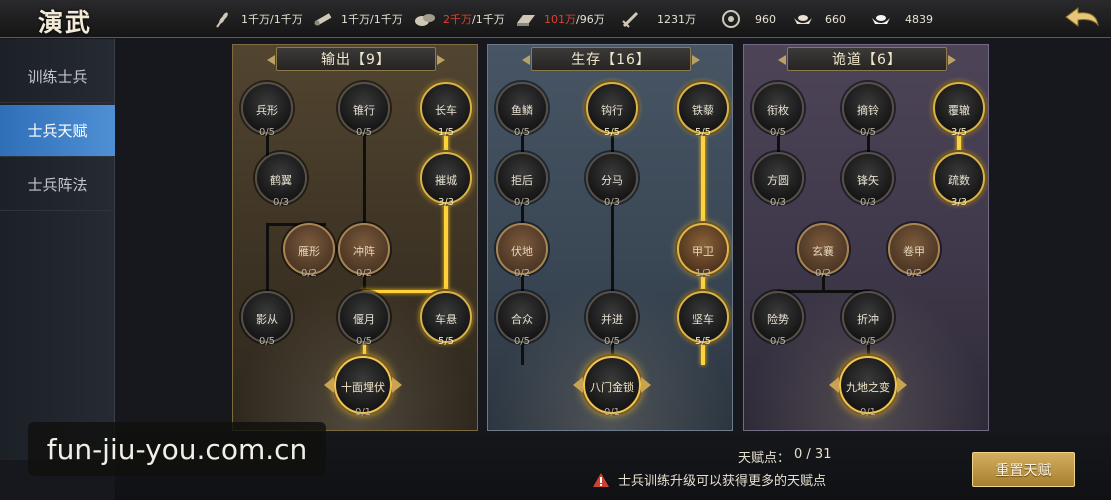  I want to click on resource-value: 660, so click(835, 19).